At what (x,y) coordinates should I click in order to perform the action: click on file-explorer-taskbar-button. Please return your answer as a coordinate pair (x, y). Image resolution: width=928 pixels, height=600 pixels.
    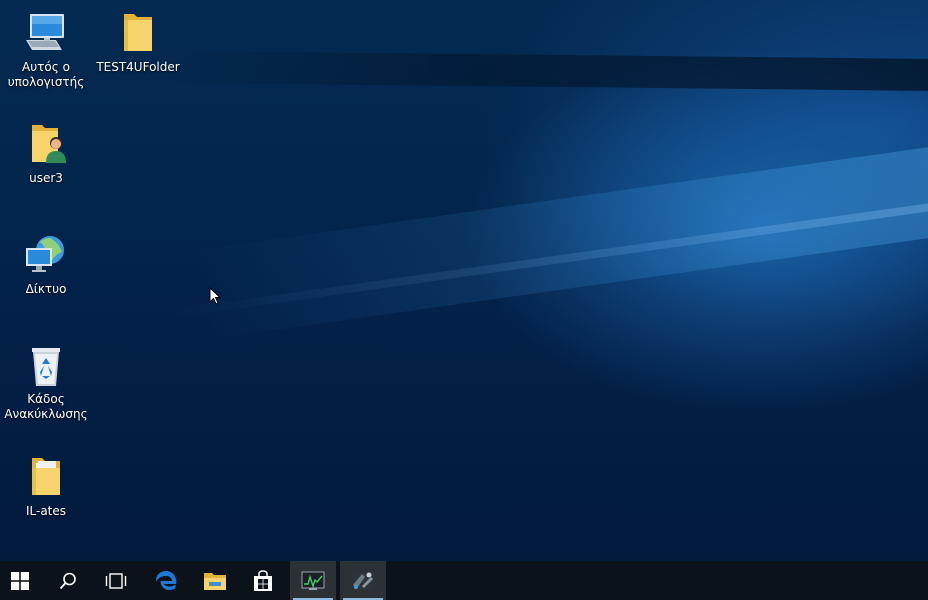
    Looking at the image, I should click on (215, 580).